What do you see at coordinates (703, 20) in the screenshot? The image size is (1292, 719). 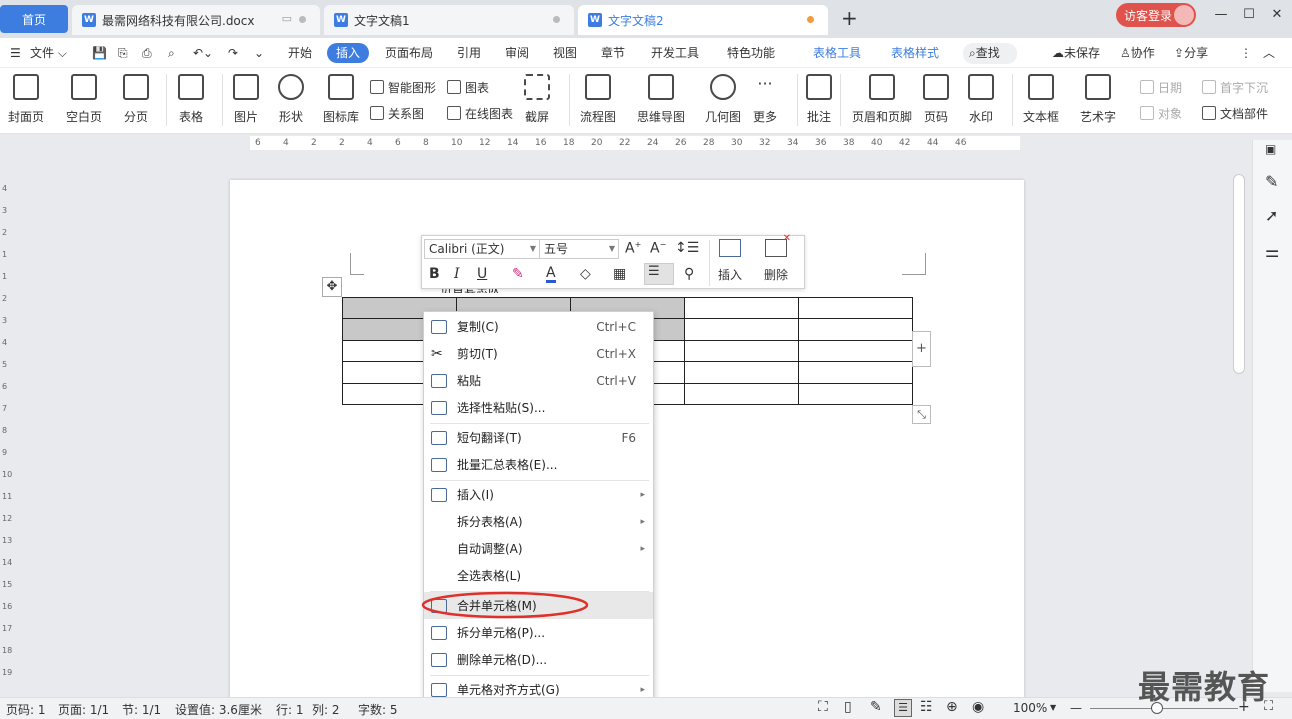 I see `tab-document-3: W 文字文稿2` at bounding box center [703, 20].